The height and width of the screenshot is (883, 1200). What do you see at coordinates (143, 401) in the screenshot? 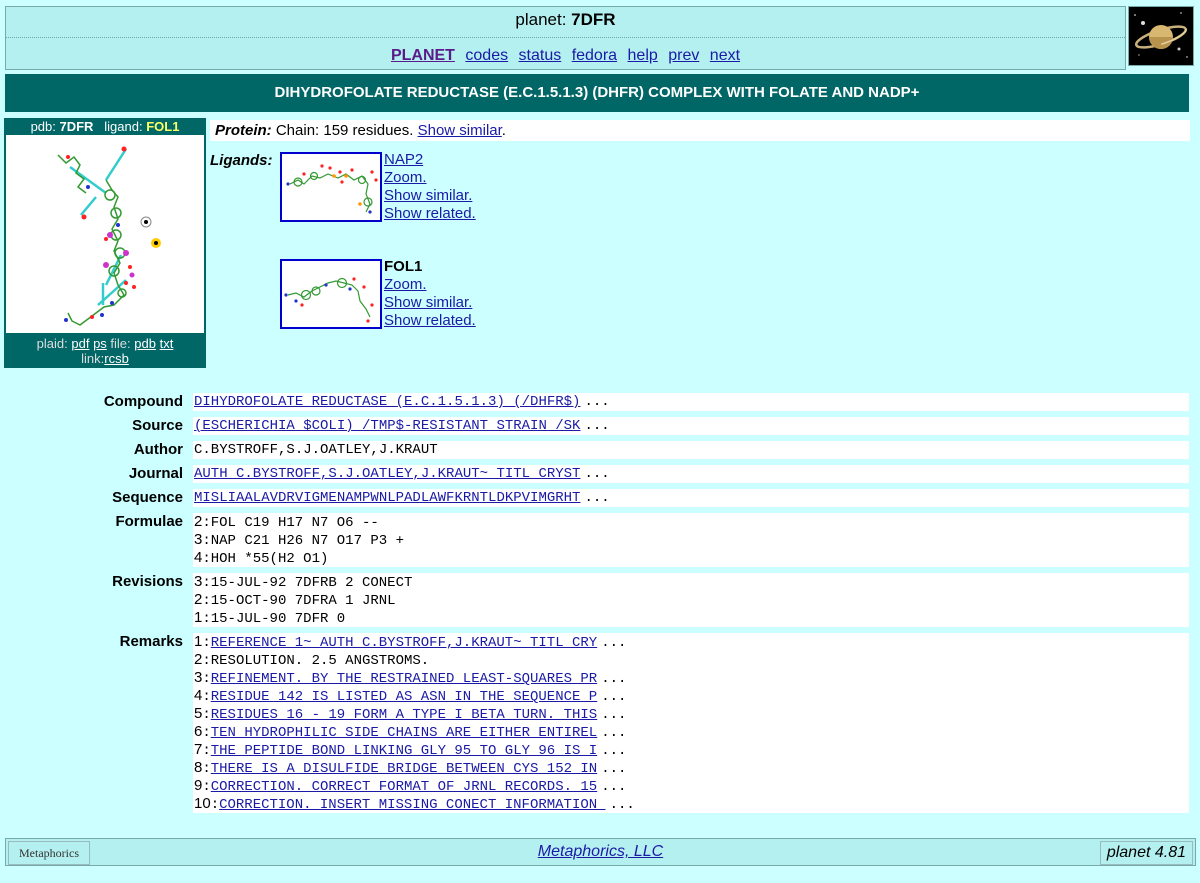
I see `compound-label: Compound` at bounding box center [143, 401].